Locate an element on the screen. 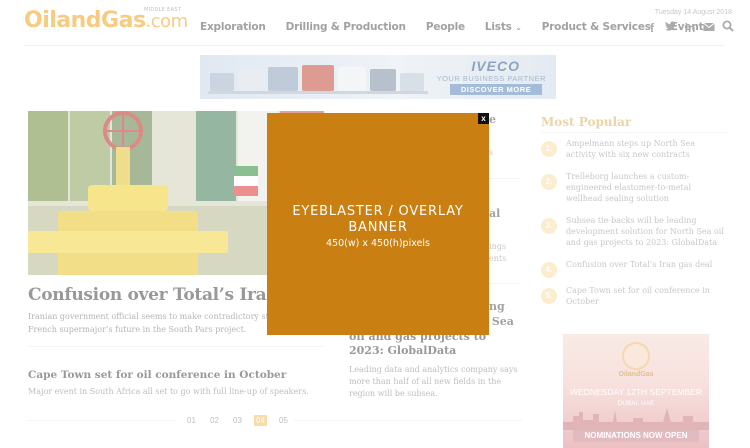  overlay-title-line: BANNER is located at coordinates (378, 227).